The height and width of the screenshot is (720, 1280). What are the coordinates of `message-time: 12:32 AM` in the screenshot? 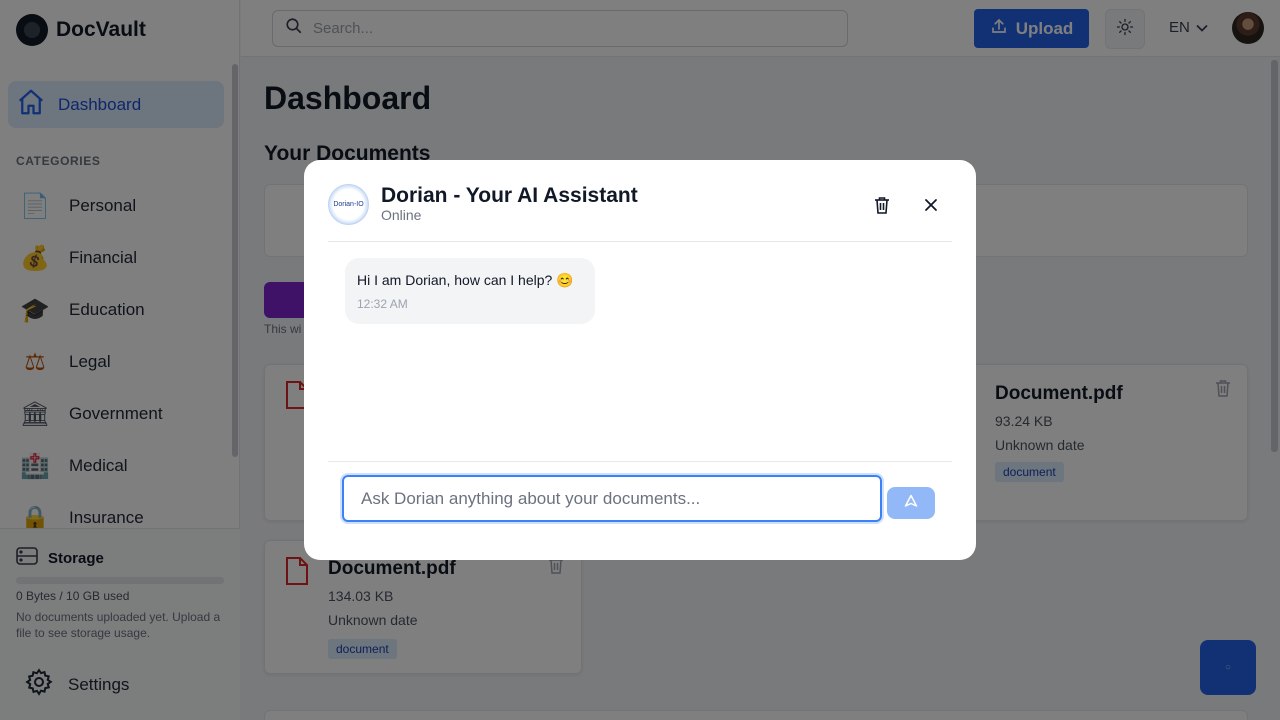 It's located at (382, 304).